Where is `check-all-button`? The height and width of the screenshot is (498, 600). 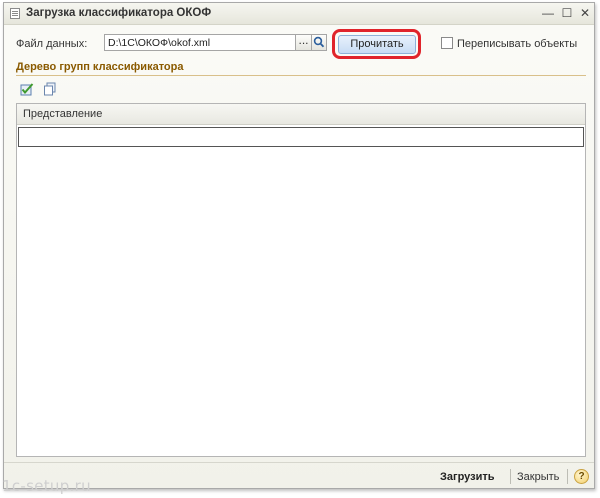
check-all-button is located at coordinates (27, 89).